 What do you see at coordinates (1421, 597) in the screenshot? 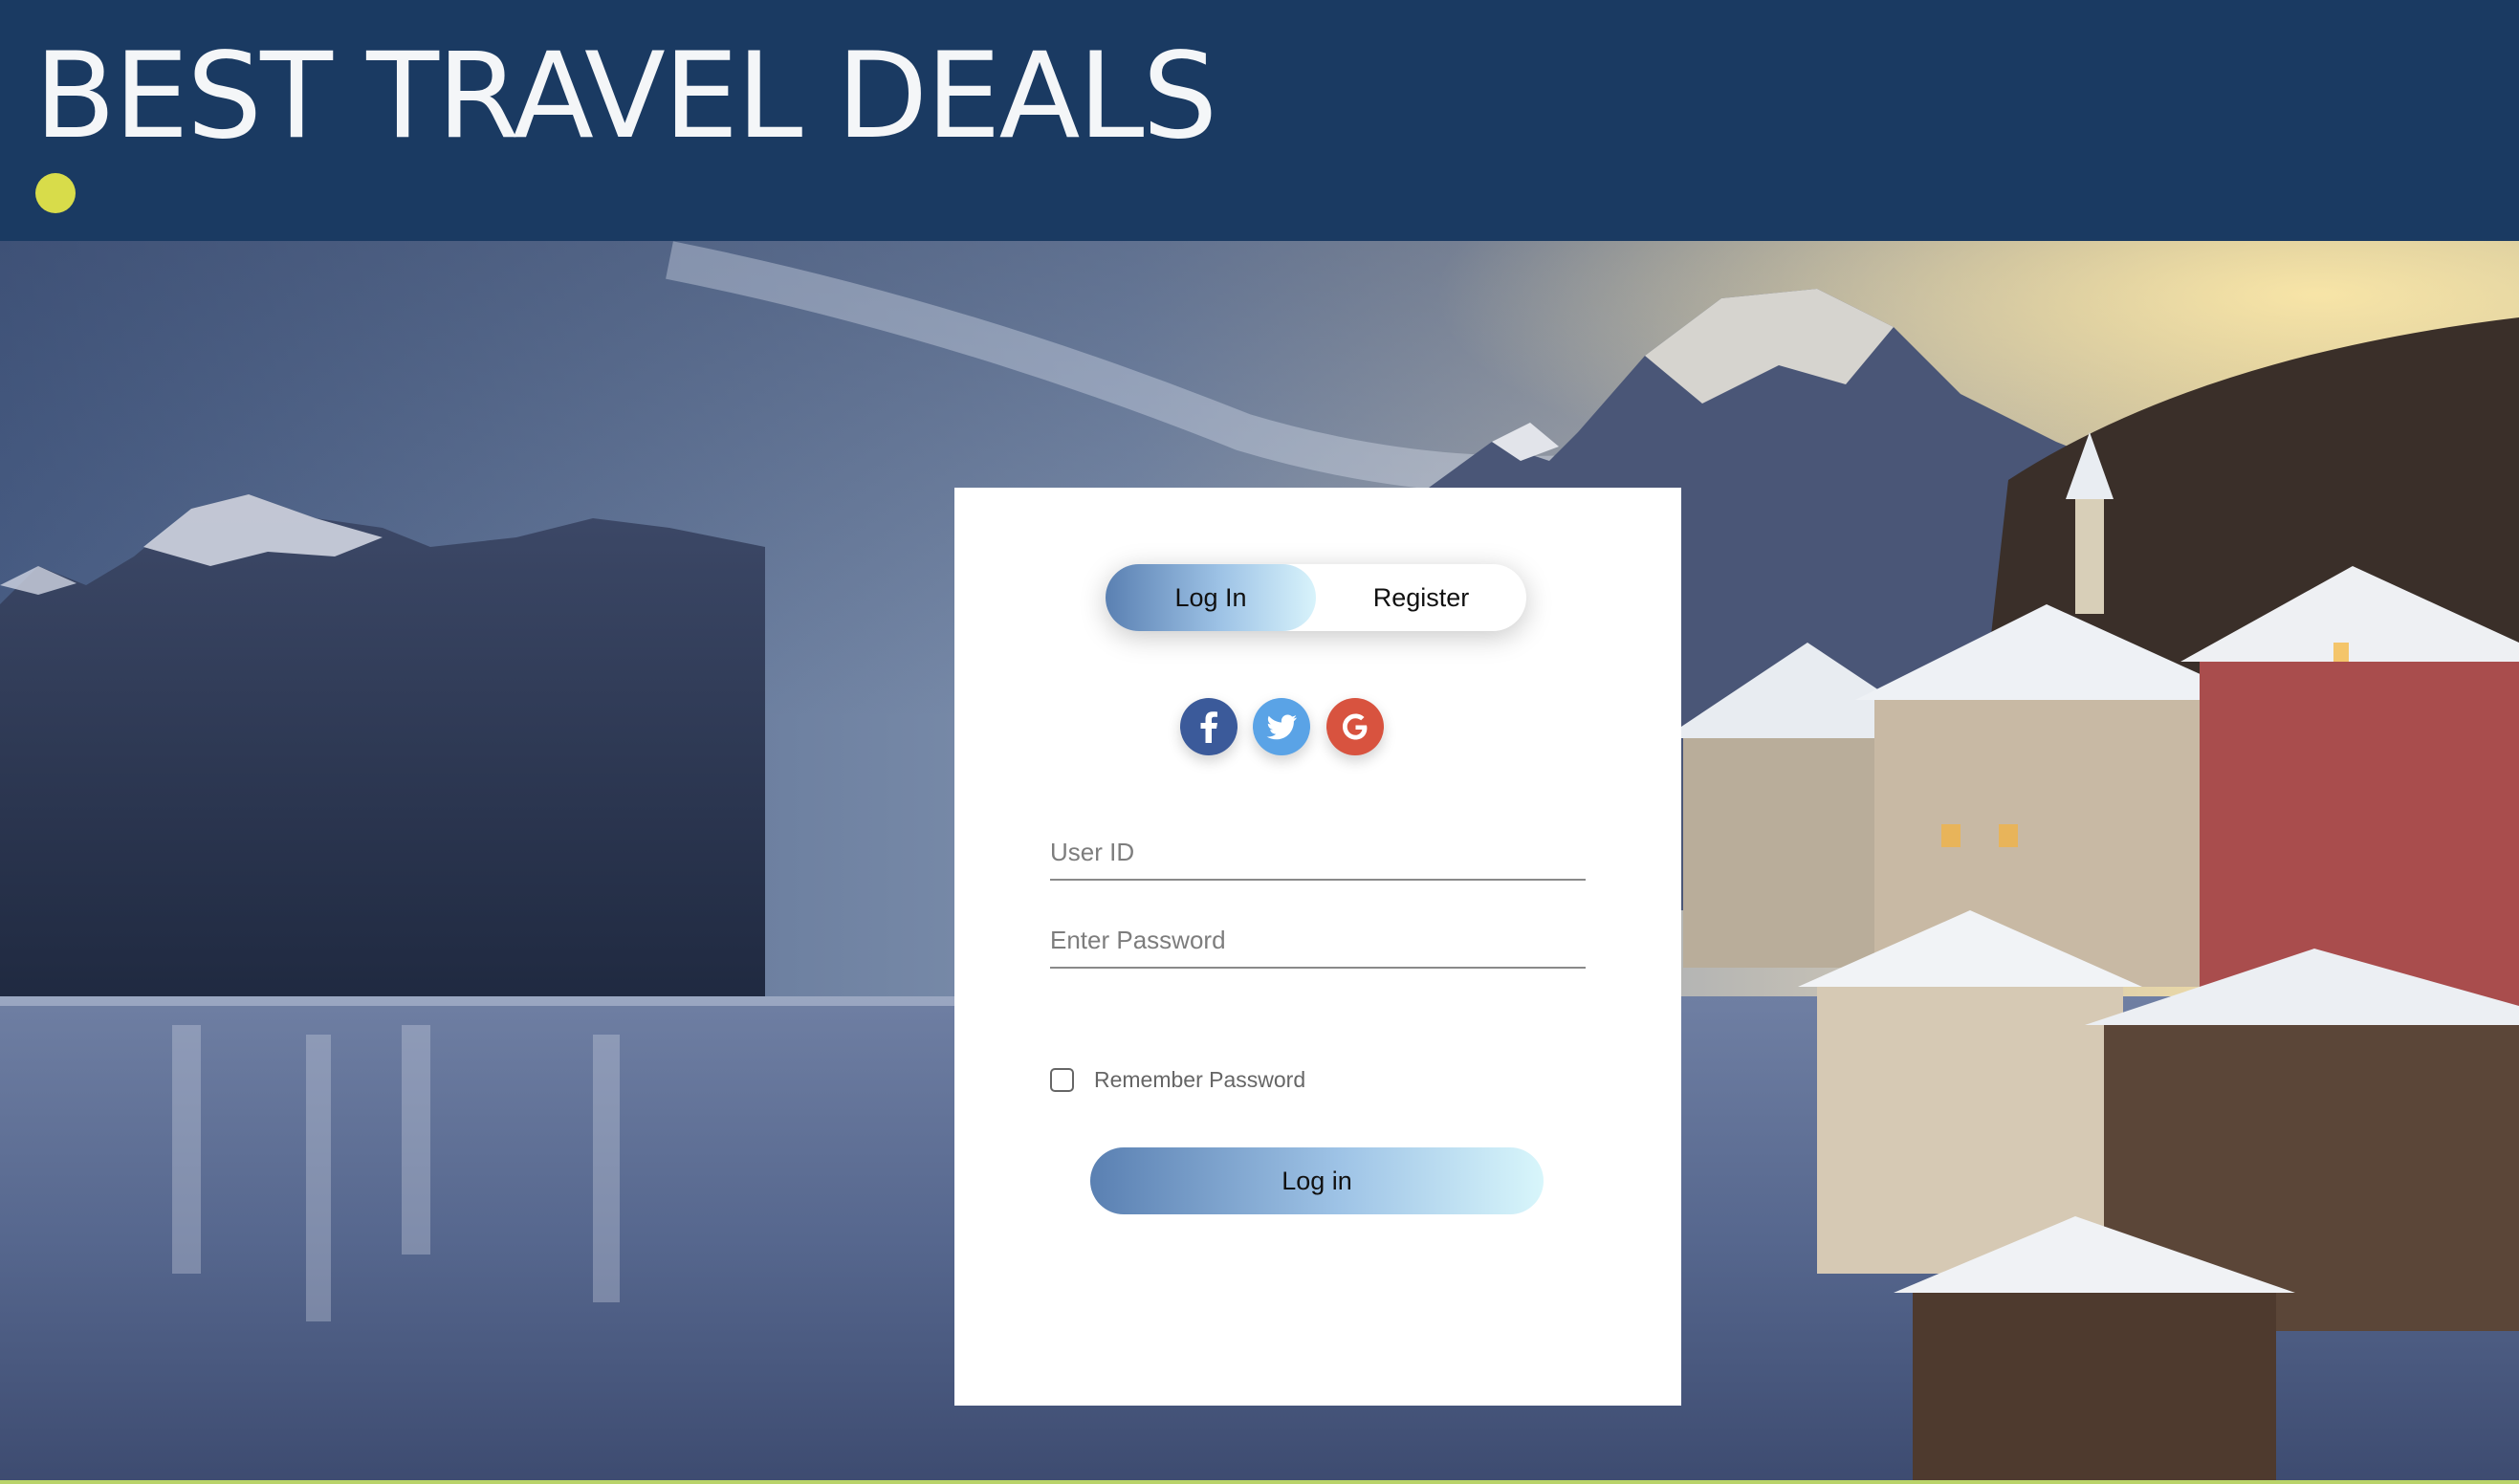
I see `tab-register: Register` at bounding box center [1421, 597].